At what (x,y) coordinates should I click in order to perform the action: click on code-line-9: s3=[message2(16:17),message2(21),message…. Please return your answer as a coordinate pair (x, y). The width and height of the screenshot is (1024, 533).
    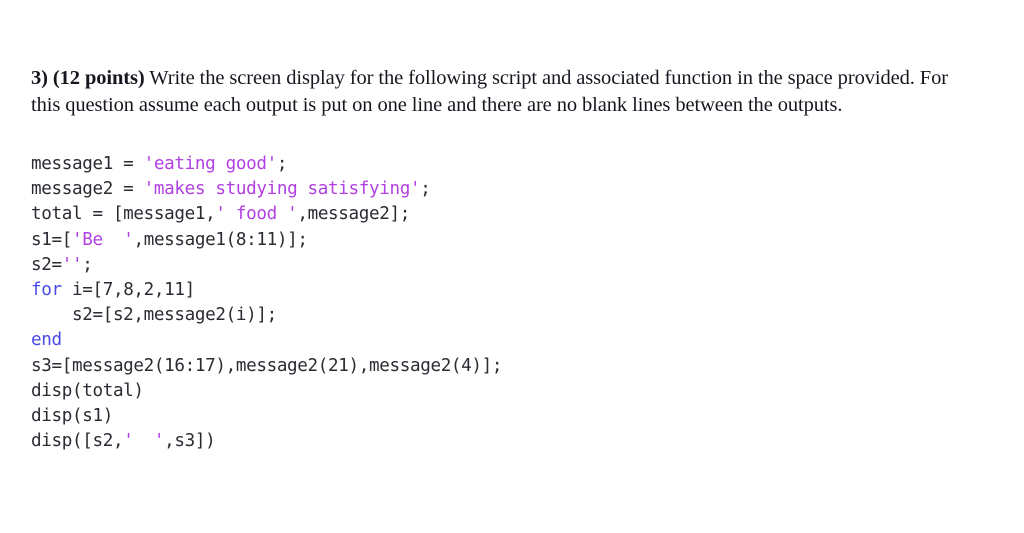
    Looking at the image, I should click on (267, 366).